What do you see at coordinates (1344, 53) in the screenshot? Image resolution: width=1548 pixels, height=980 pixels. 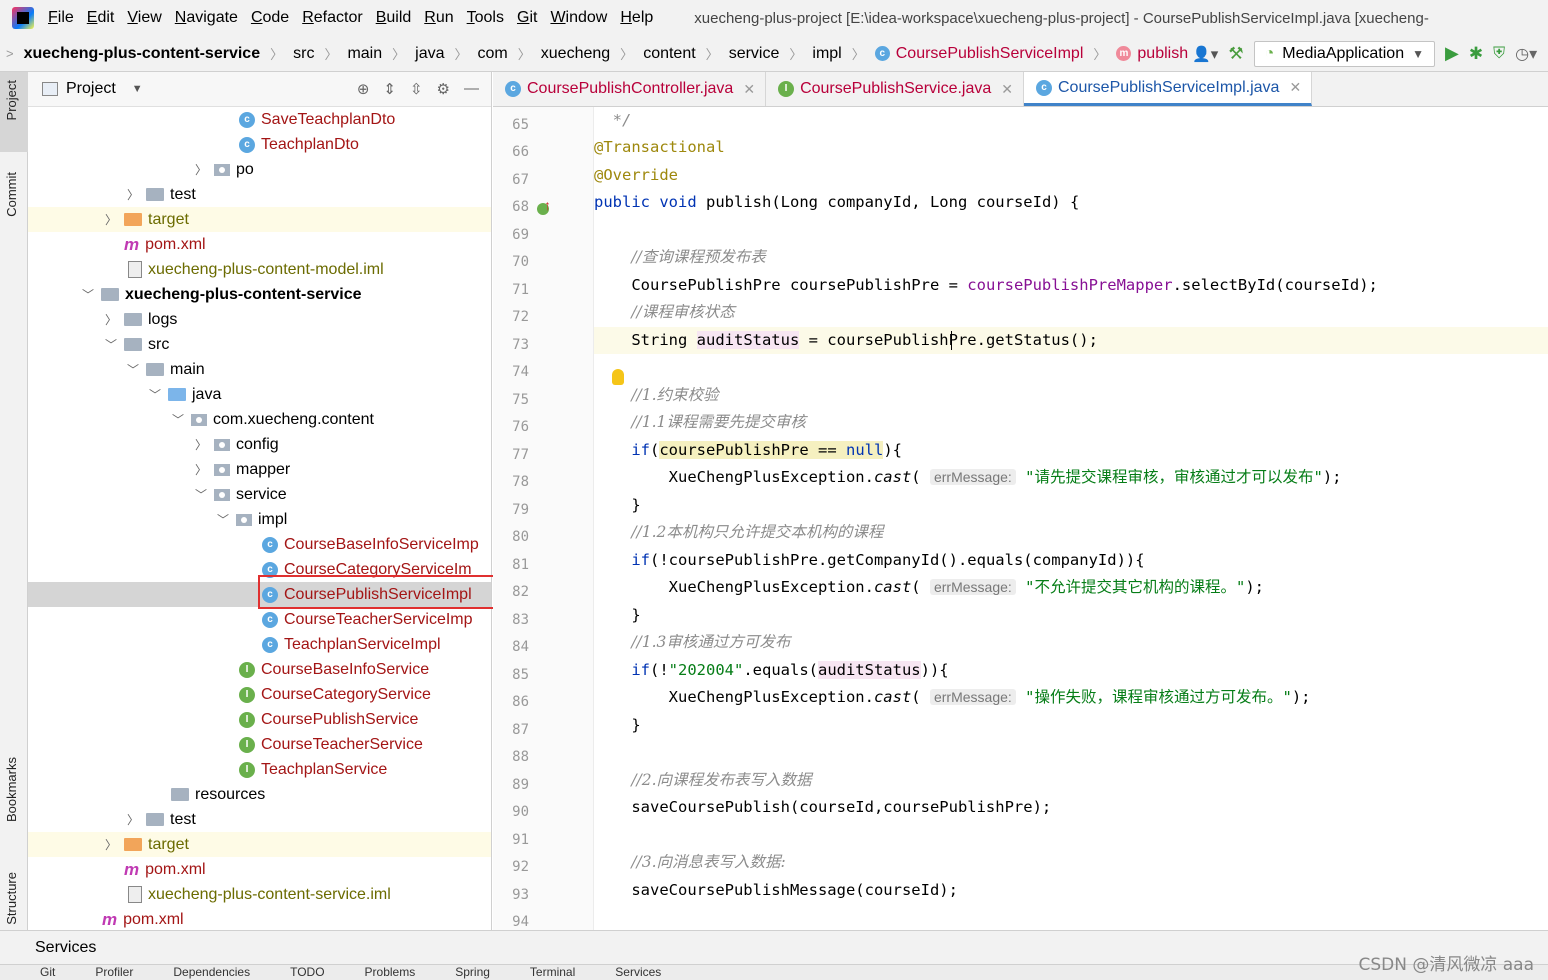 I see `run-configuration-select: ◔ MediaApplication ▼` at bounding box center [1344, 53].